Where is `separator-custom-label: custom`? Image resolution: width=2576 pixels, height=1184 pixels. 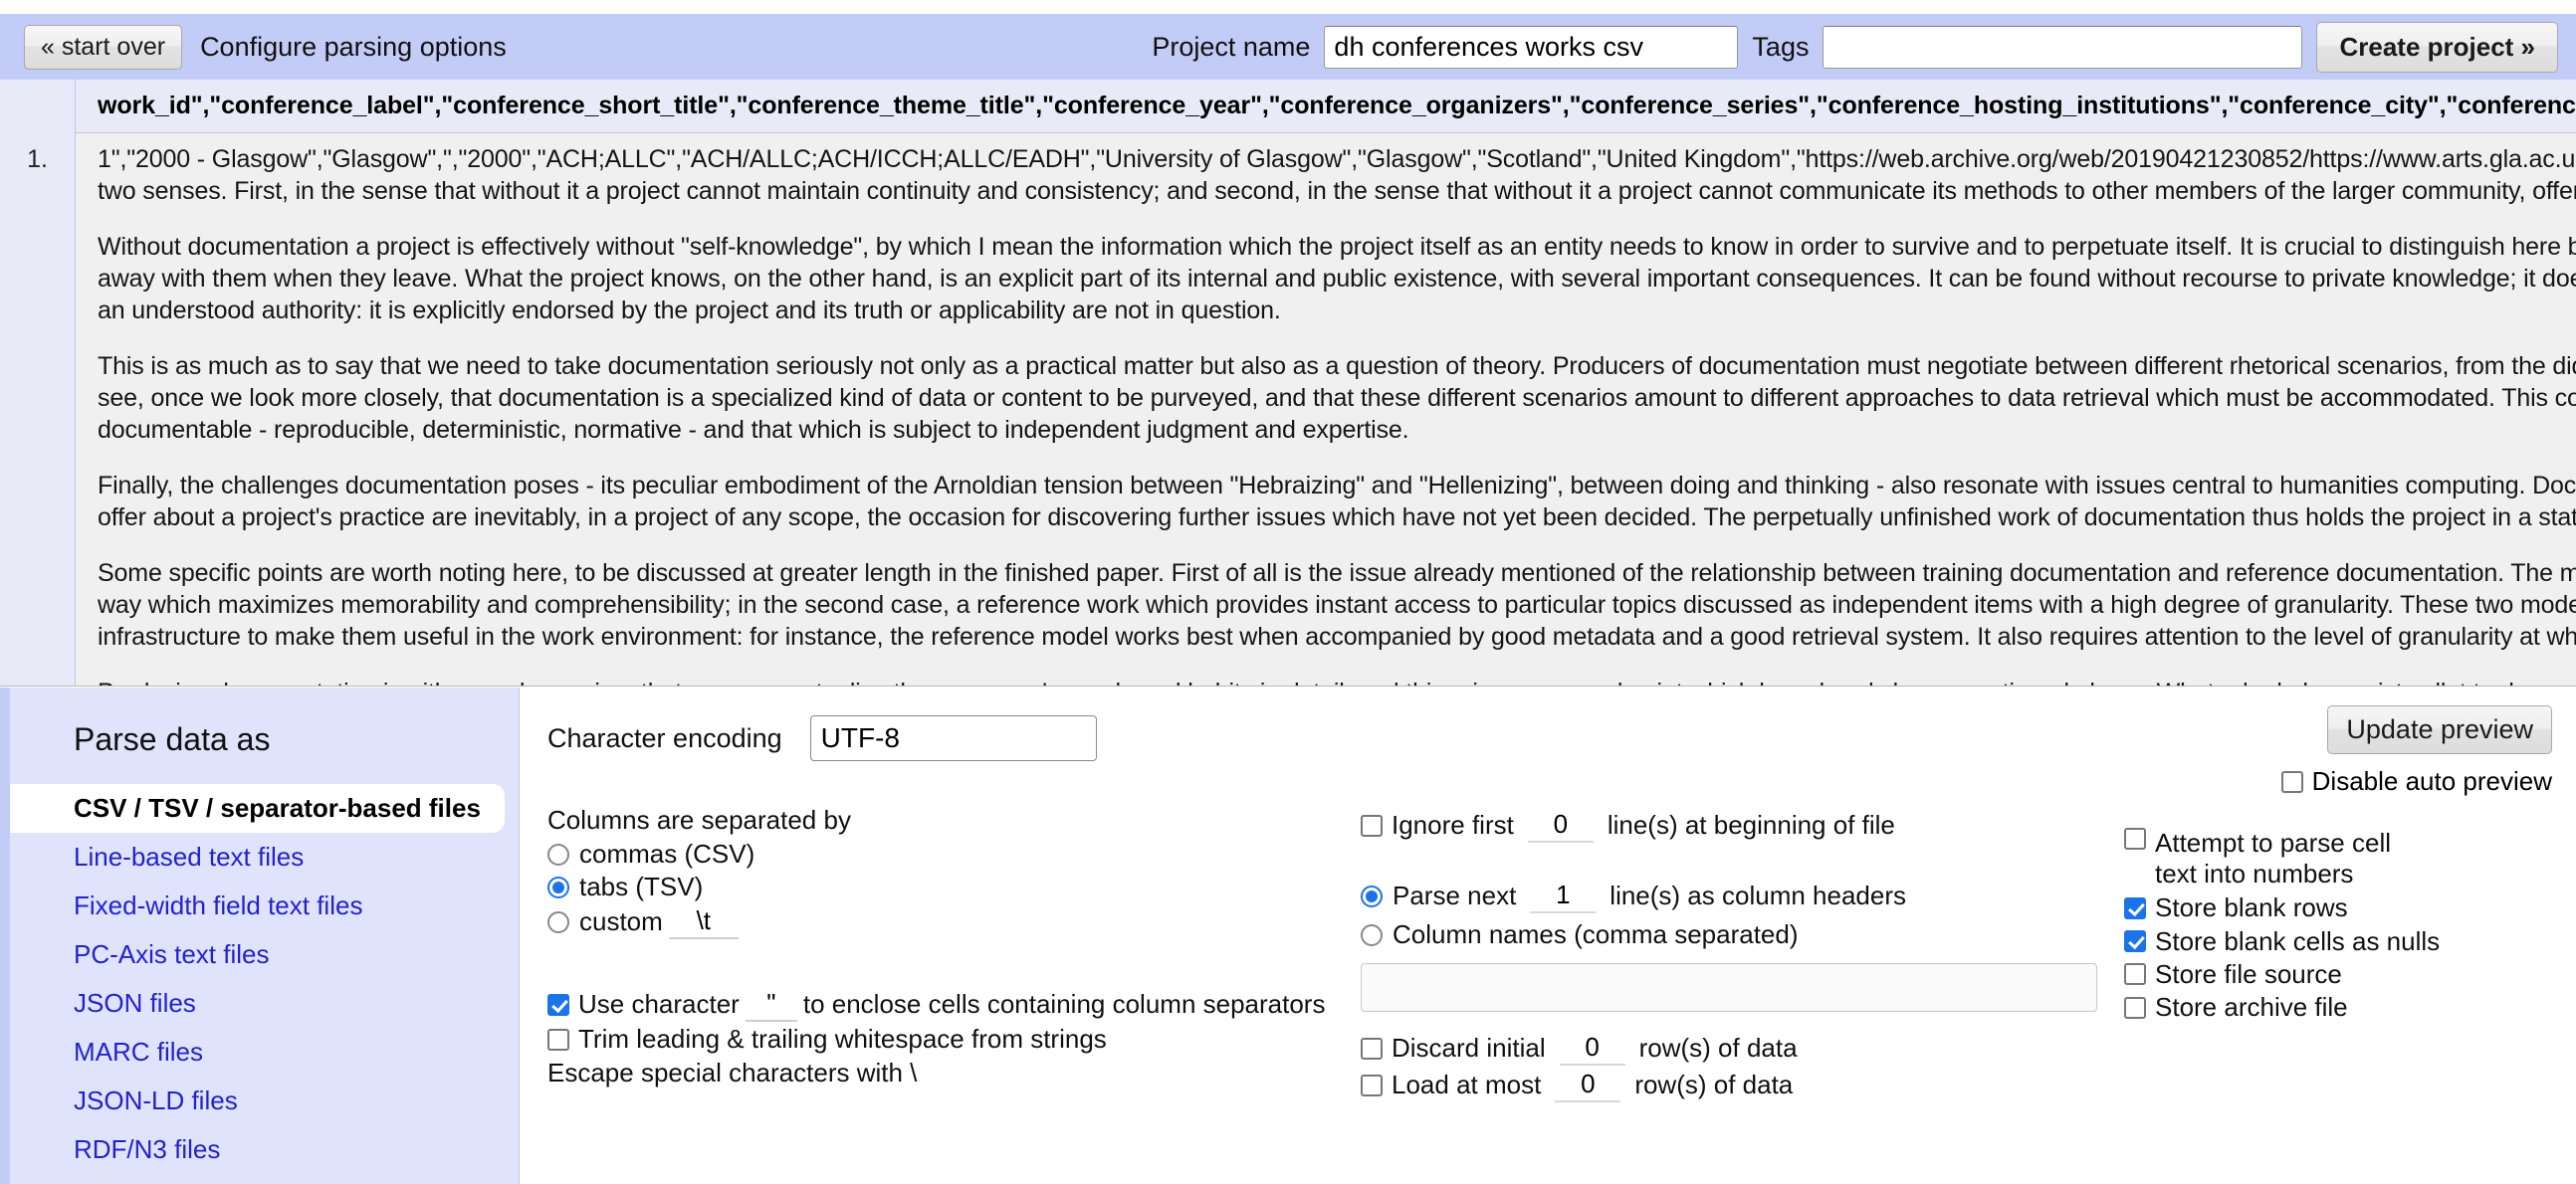 separator-custom-label: custom is located at coordinates (621, 921).